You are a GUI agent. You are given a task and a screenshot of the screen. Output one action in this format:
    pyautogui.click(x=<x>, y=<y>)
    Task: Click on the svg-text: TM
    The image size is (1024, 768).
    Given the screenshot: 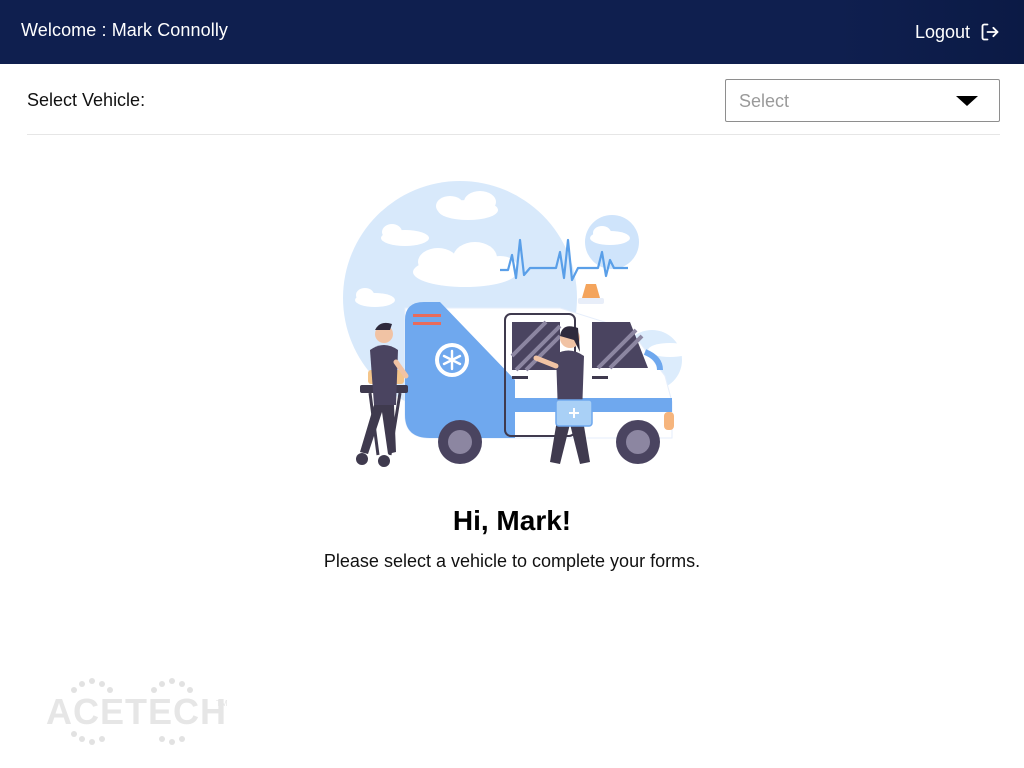 What is the action you would take?
    pyautogui.click(x=222, y=703)
    